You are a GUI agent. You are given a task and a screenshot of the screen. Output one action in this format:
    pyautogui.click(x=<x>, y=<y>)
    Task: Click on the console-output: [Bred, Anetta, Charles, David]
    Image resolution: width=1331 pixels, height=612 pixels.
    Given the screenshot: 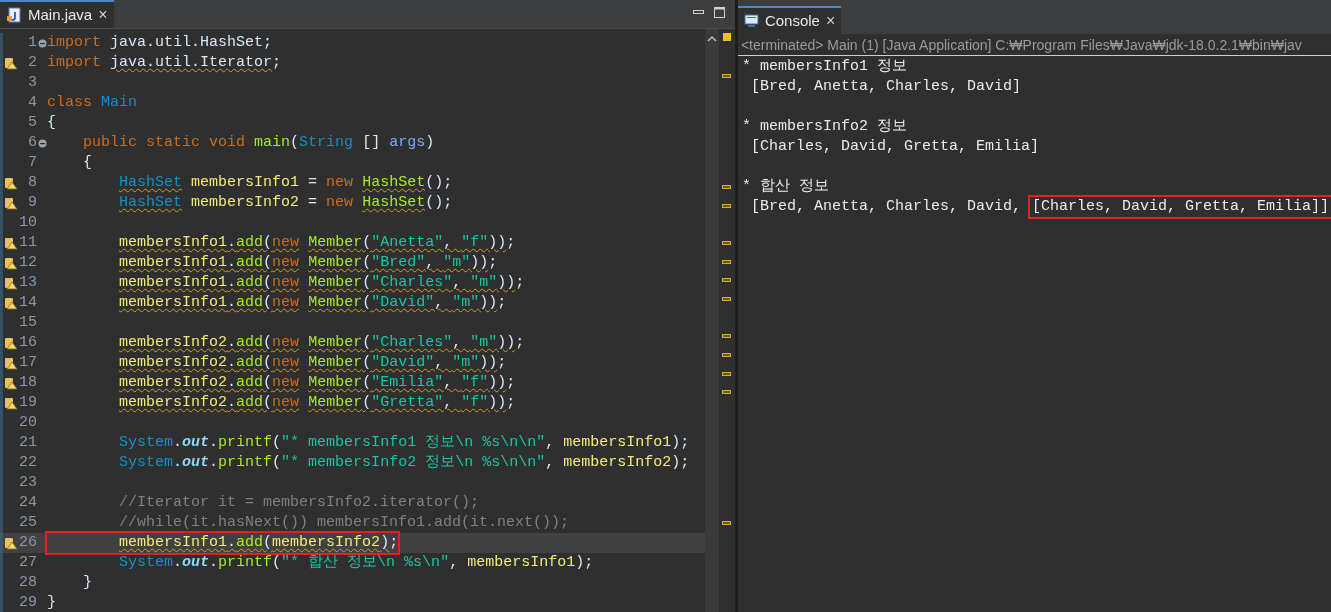 What is the action you would take?
    pyautogui.click(x=885, y=87)
    